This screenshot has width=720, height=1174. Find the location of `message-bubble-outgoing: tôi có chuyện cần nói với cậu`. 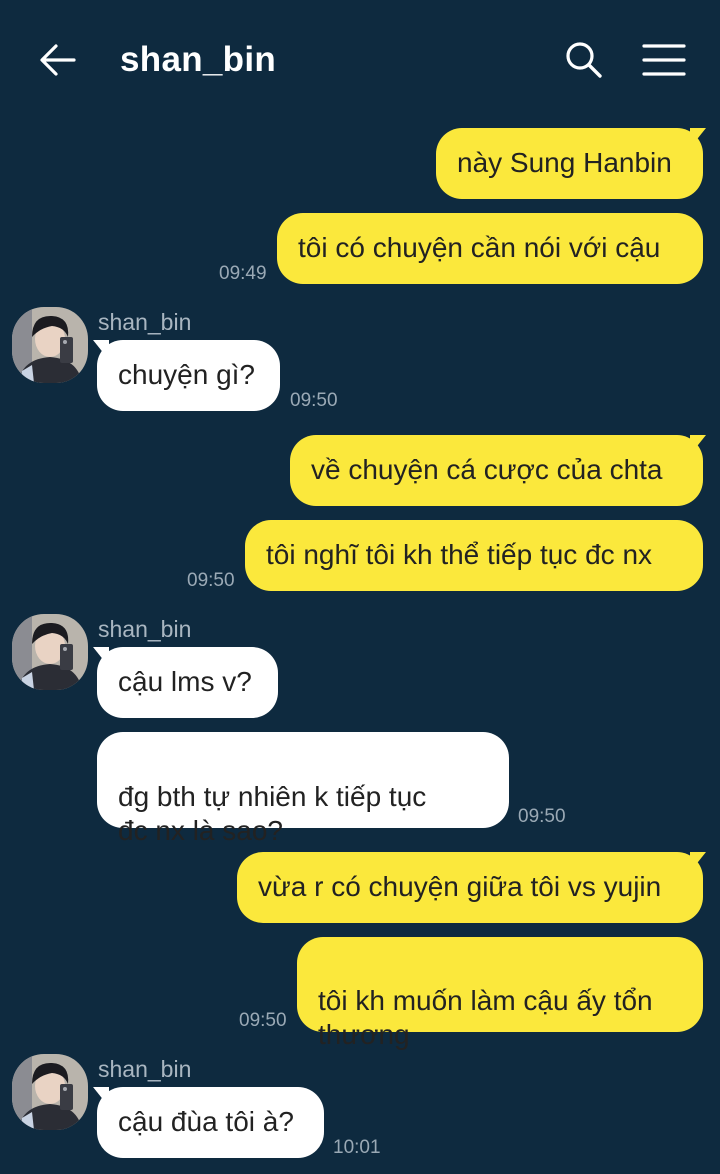

message-bubble-outgoing: tôi có chuyện cần nói với cậu is located at coordinates (490, 248).